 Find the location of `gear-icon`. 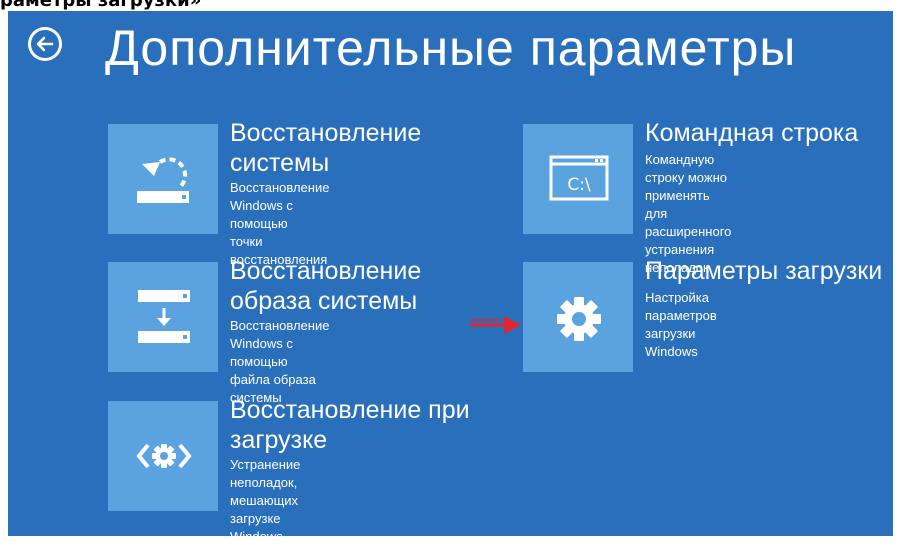

gear-icon is located at coordinates (579, 319).